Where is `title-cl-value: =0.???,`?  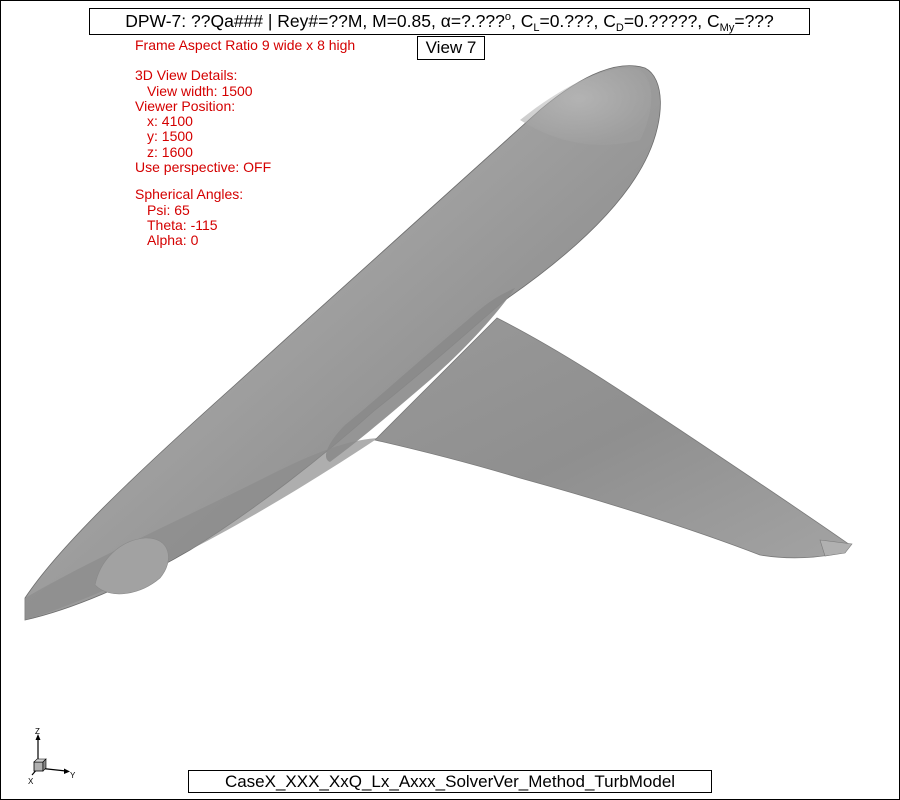 title-cl-value: =0.???, is located at coordinates (571, 21).